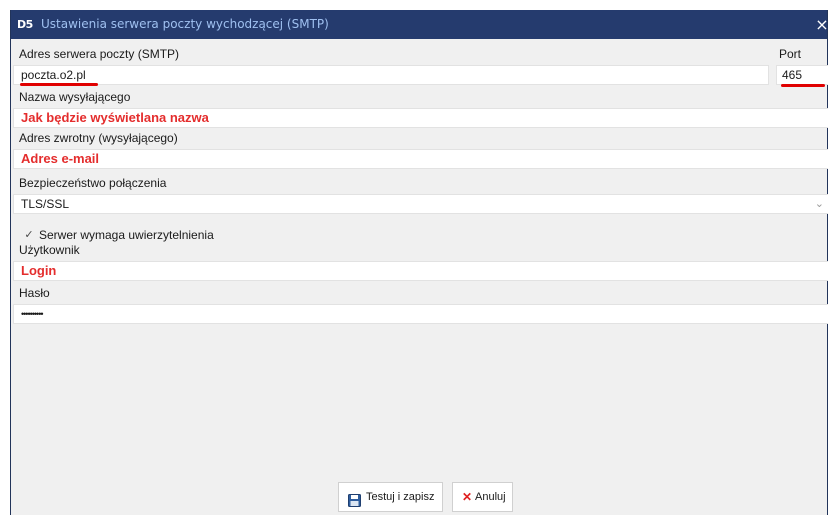 This screenshot has height=518, width=828. What do you see at coordinates (790, 54) in the screenshot?
I see `port-label: Port` at bounding box center [790, 54].